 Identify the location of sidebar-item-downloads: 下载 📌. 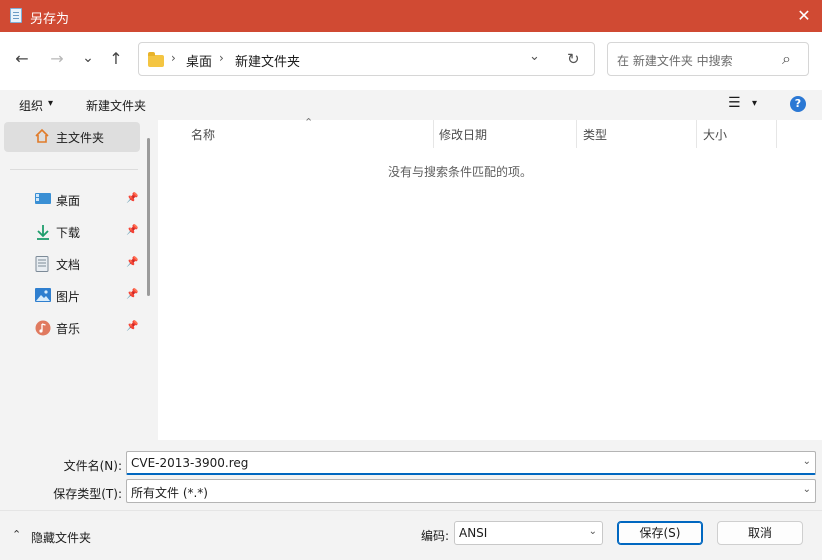
(70, 232).